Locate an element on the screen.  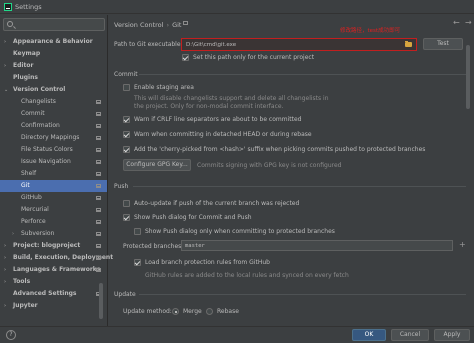
sidebar-item-plugins: Plugins is located at coordinates (53, 78).